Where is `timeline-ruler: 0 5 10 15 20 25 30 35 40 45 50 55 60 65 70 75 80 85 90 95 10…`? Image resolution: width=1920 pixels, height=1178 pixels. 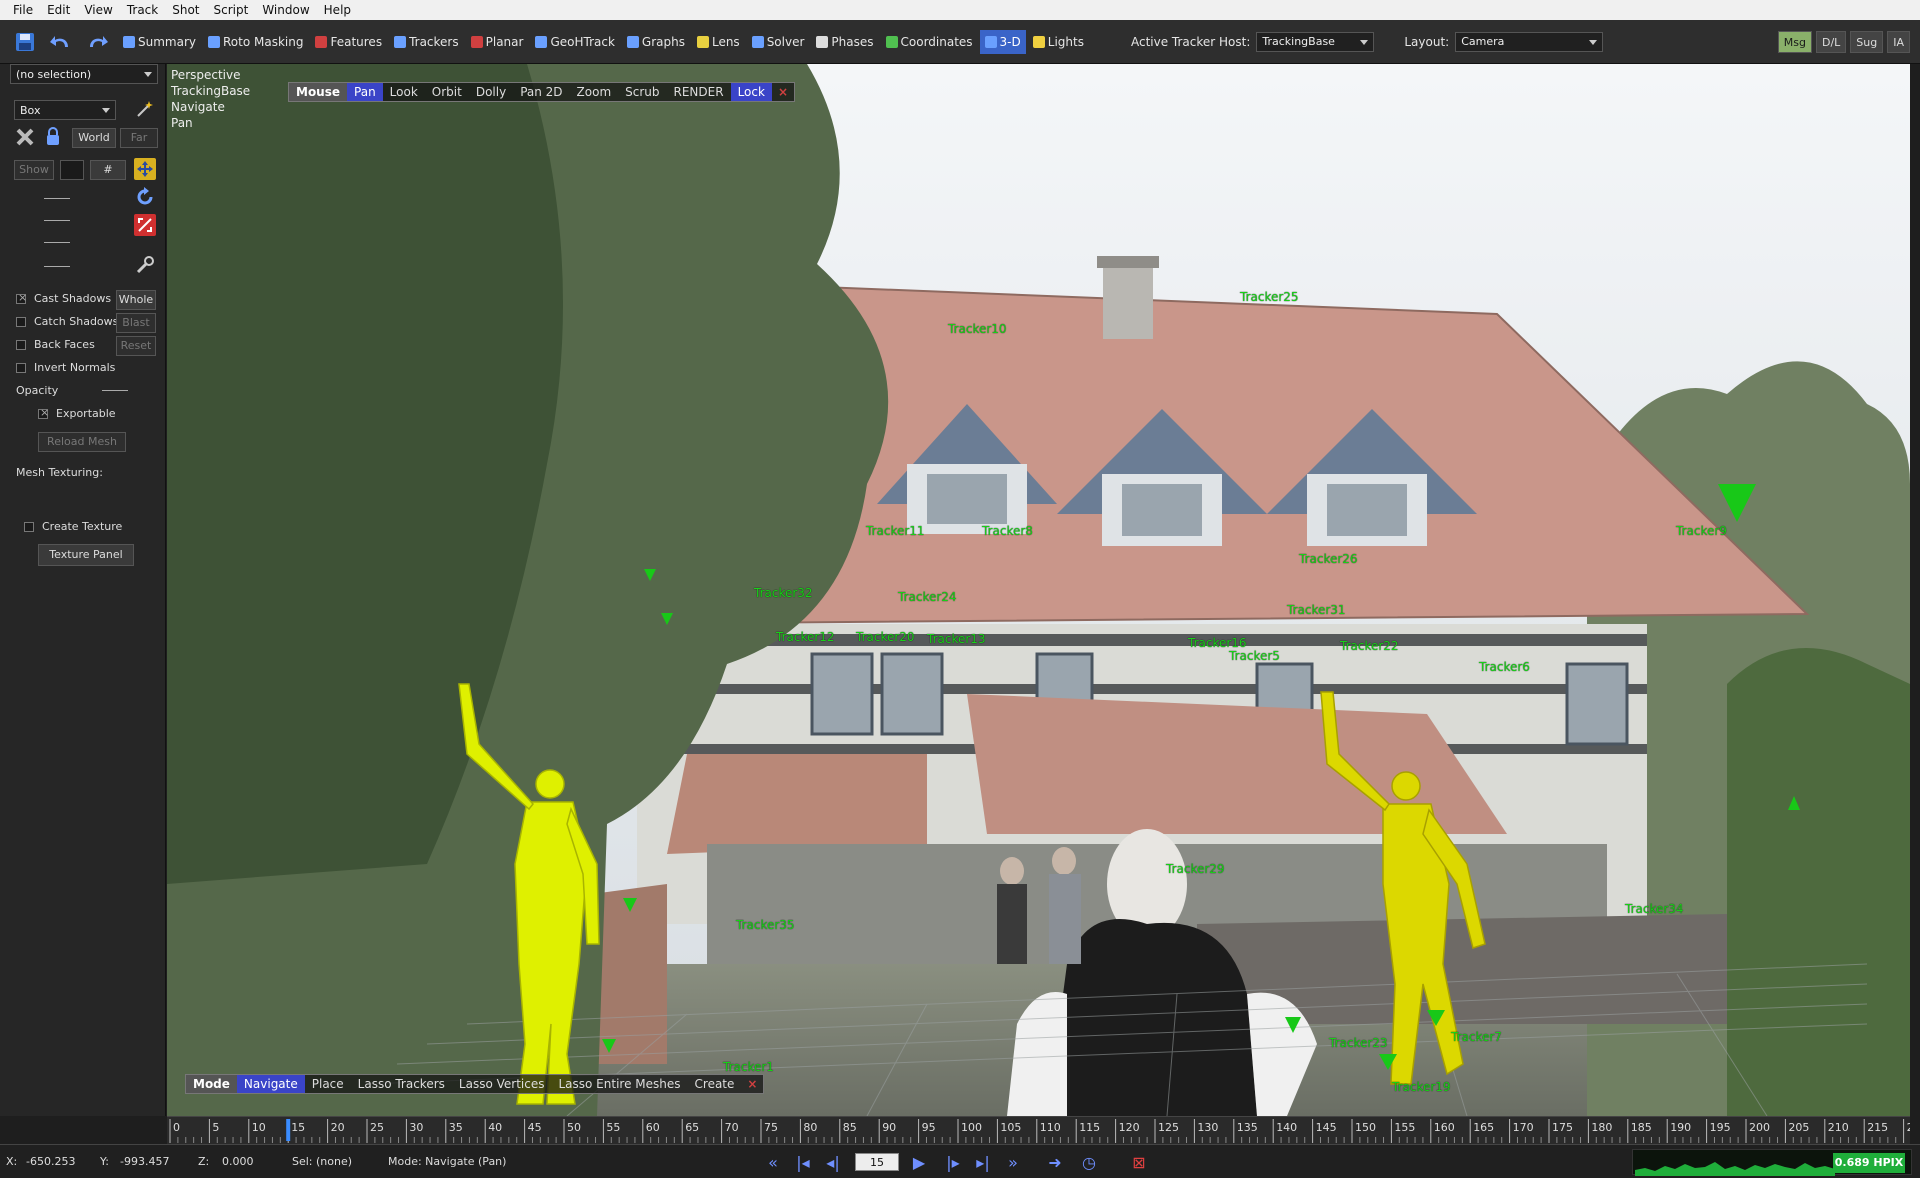 timeline-ruler: 0 5 10 15 20 25 30 35 40 45 50 55 60 65 70 75 80 85 90 95 10… is located at coordinates (1043, 1131).